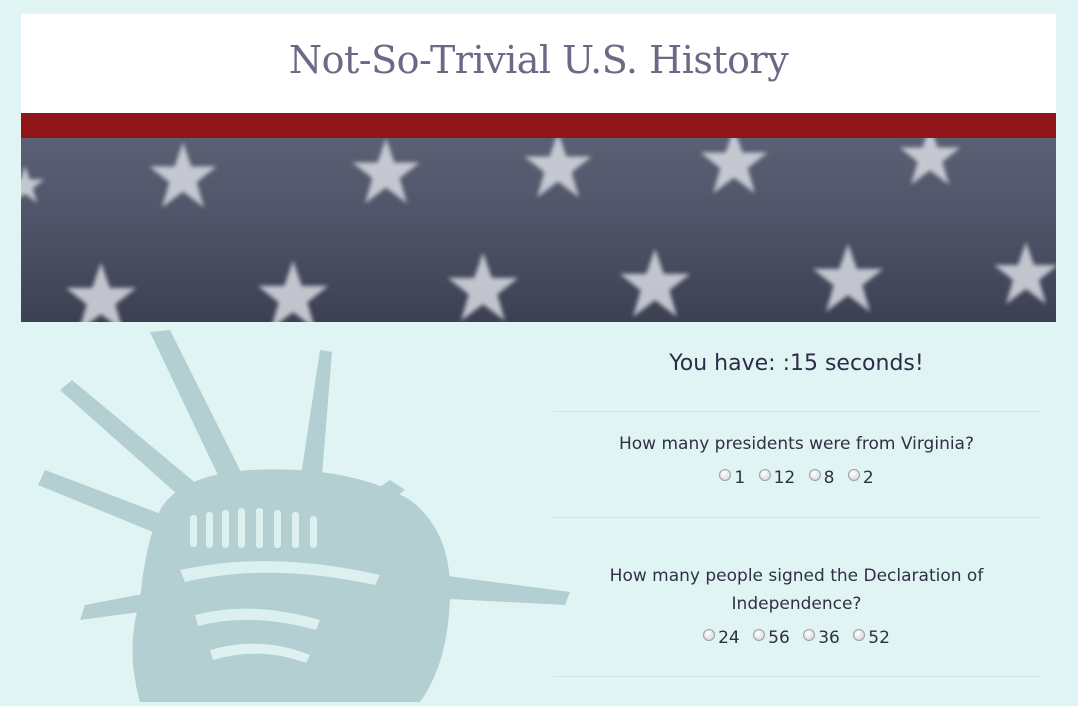  I want to click on answer-options: 1 12 8 2, so click(796, 478).